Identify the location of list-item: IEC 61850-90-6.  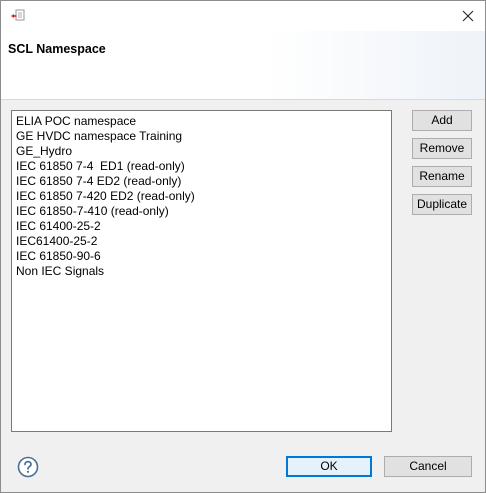
(201, 256).